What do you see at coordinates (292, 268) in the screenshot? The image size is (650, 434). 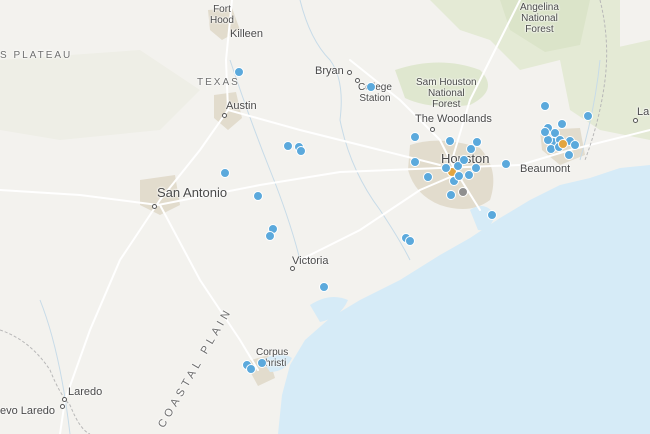 I see `city-dot-victoria` at bounding box center [292, 268].